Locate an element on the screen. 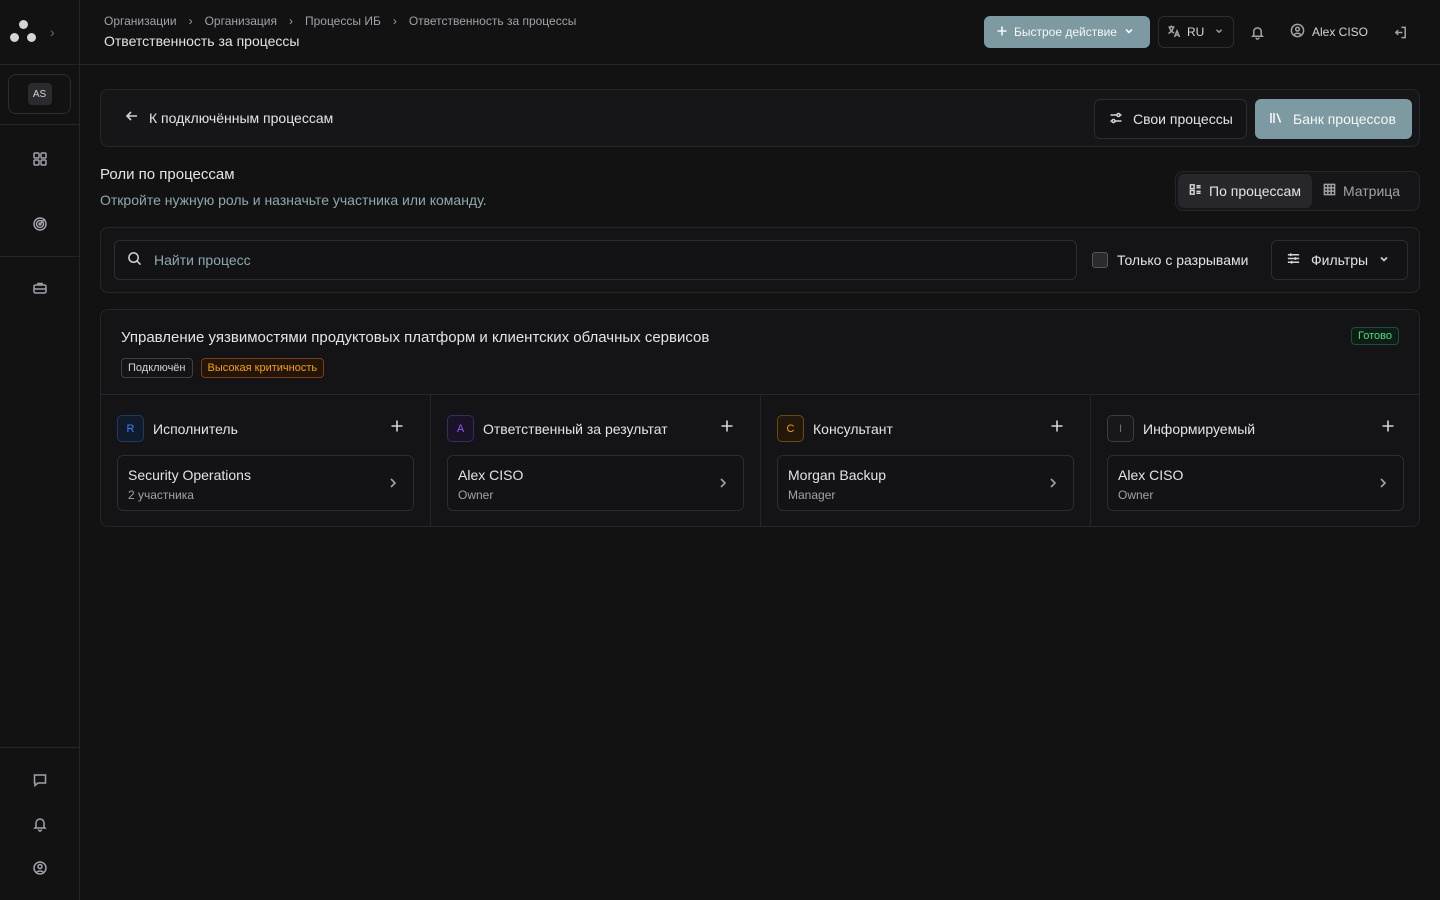 Image resolution: width=1440 pixels, height=900 pixels. only-gaps-toggle: Только с разрывами is located at coordinates (1170, 260).